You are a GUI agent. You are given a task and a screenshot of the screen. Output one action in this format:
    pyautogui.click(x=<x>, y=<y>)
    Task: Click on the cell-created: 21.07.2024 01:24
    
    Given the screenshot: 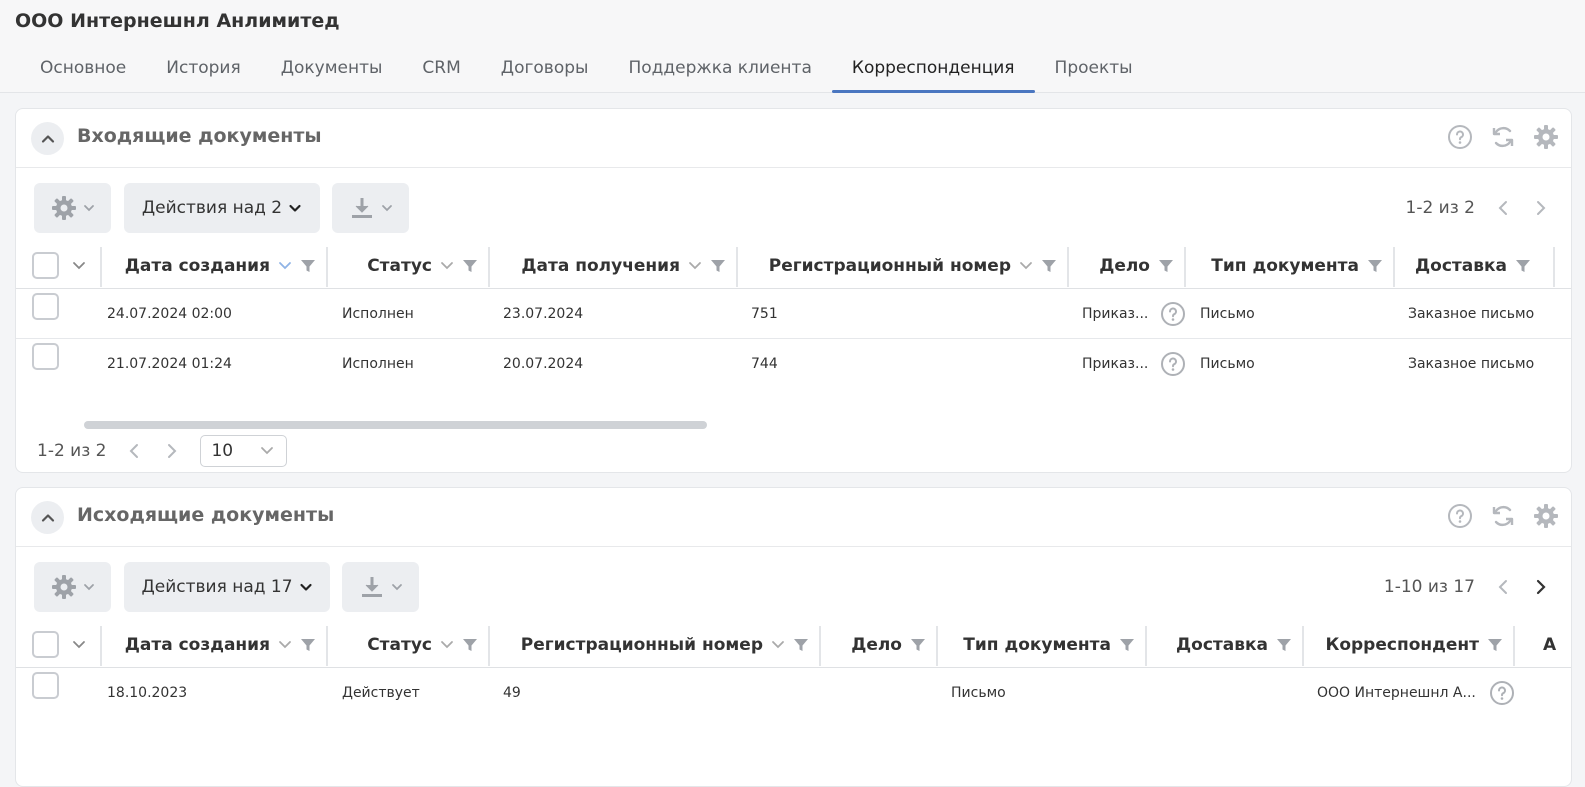 What is the action you would take?
    pyautogui.click(x=169, y=364)
    